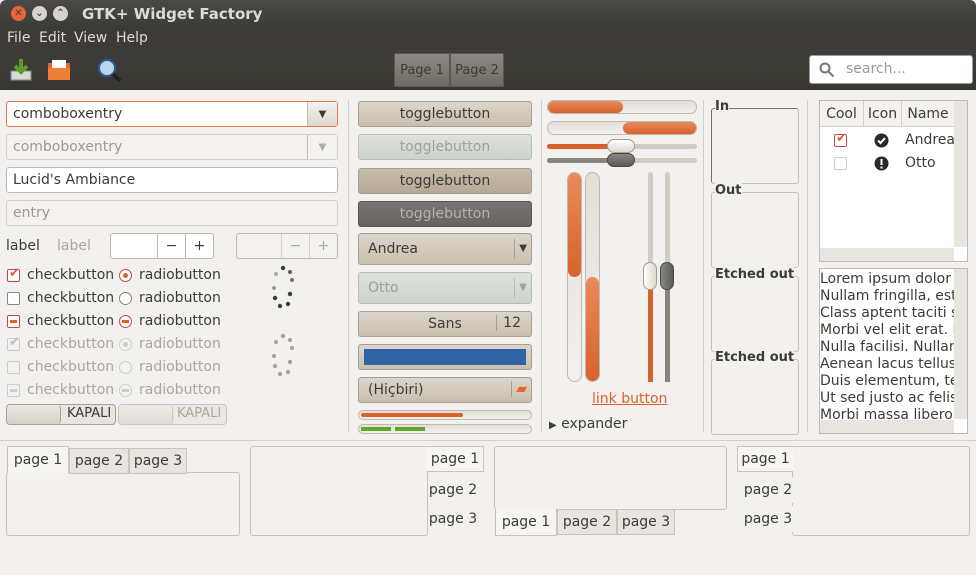  Describe the element at coordinates (39, 13) in the screenshot. I see `minimize-icon: ⌄` at that location.